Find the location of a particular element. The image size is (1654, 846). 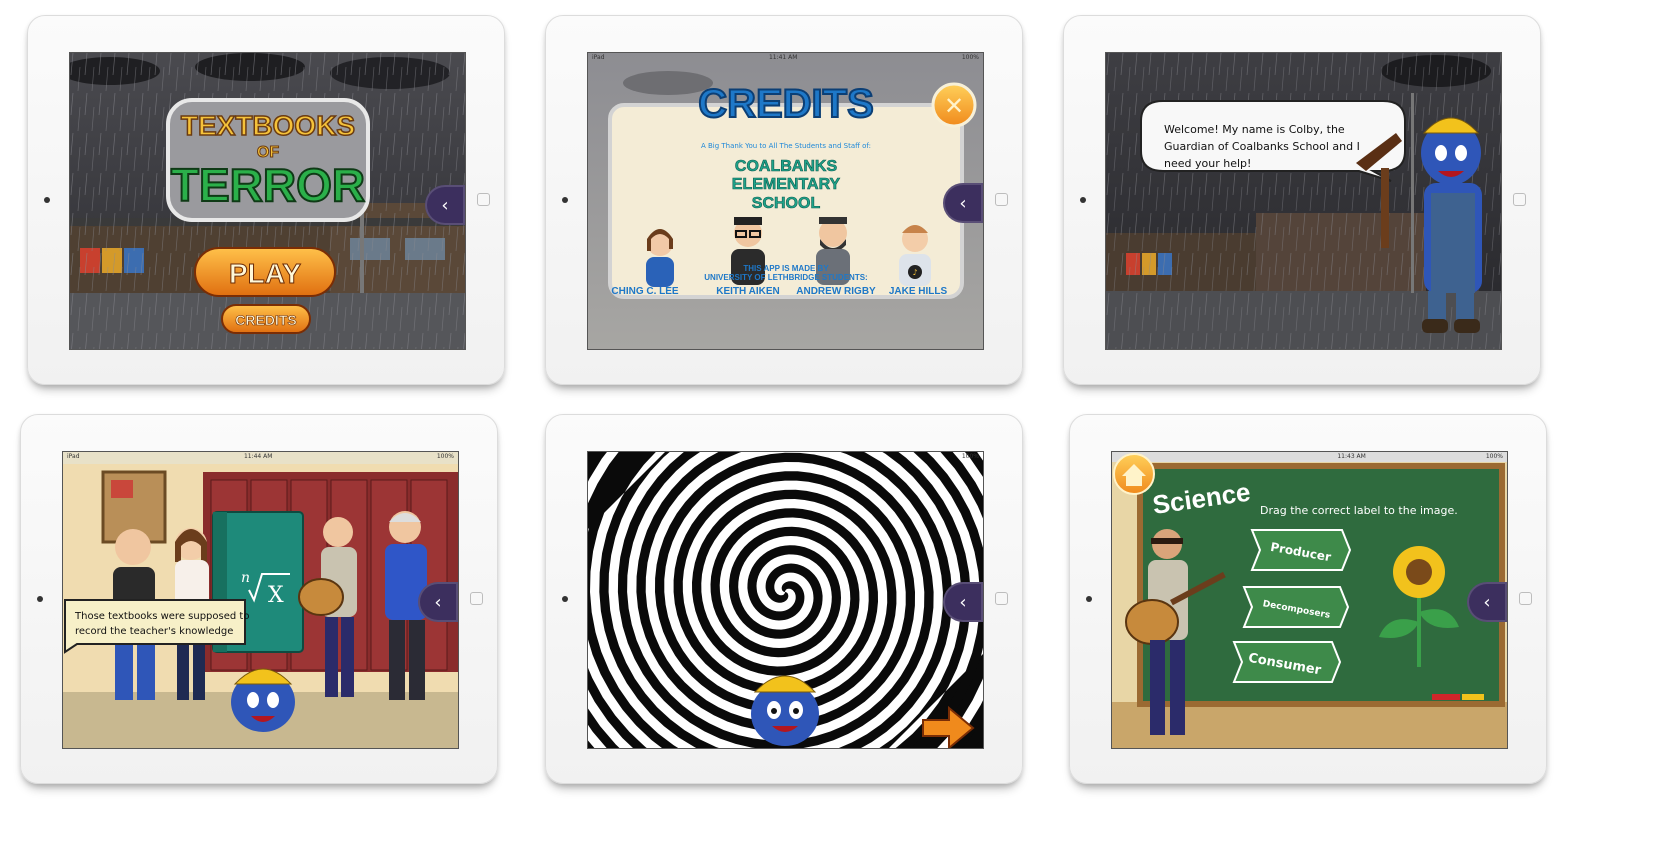

avatar-jake: ♪ is located at coordinates (915, 255).